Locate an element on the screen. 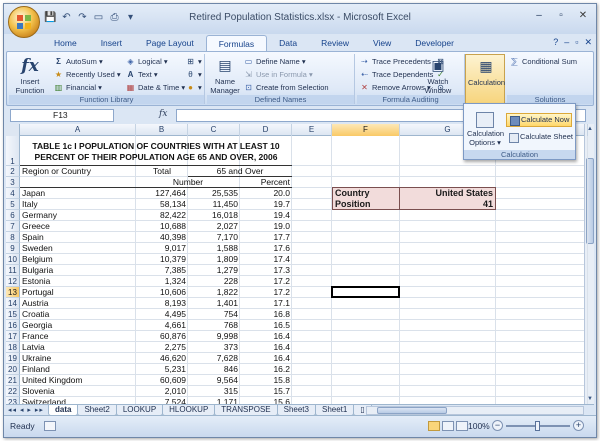 Image resolution: width=600 pixels, height=441 pixels. calculation-options-button: Calculation Options ▾ is located at coordinates (485, 129).